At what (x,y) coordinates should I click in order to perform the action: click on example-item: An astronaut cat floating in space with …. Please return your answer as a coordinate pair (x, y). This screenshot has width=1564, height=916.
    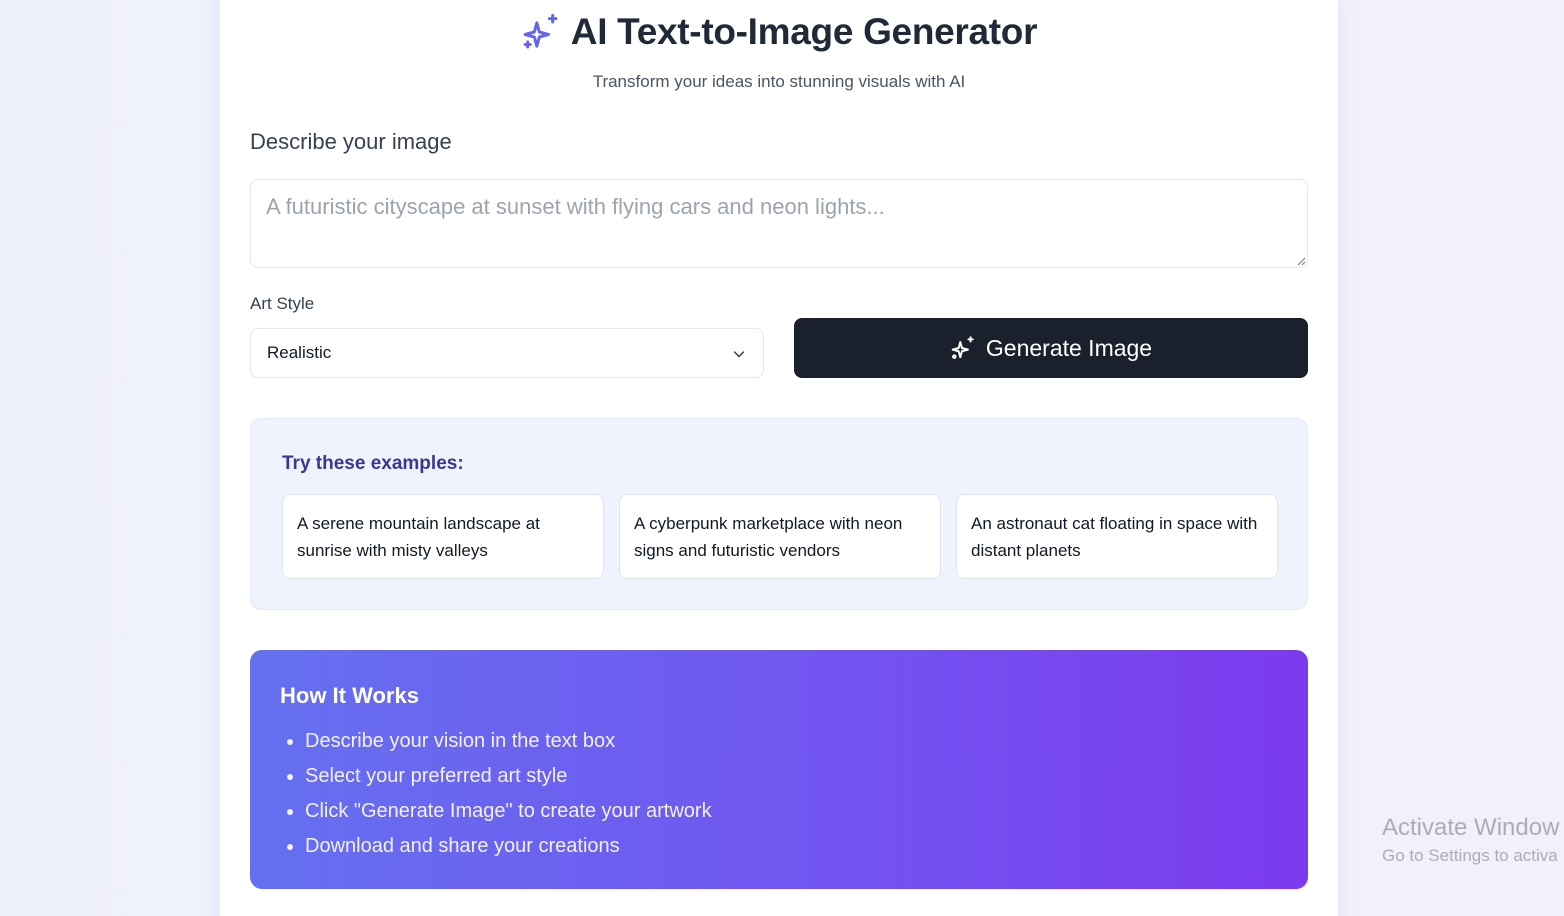
    Looking at the image, I should click on (1117, 536).